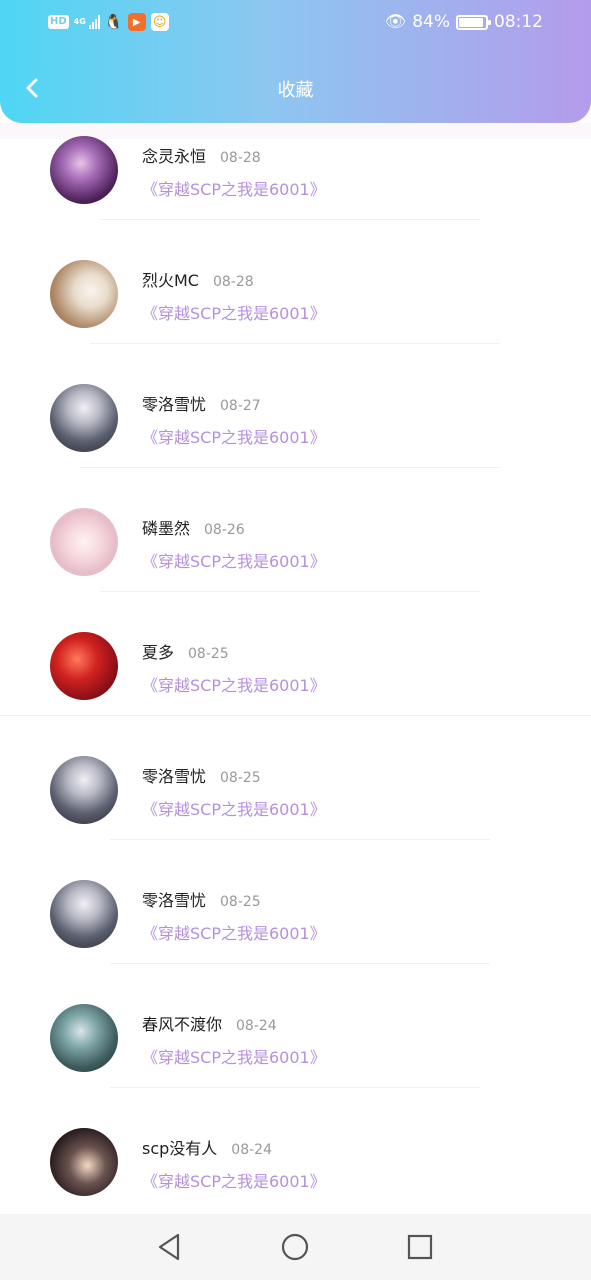 Image resolution: width=591 pixels, height=1280 pixels. Describe the element at coordinates (180, 1148) in the screenshot. I see `username: scp没有人` at that location.